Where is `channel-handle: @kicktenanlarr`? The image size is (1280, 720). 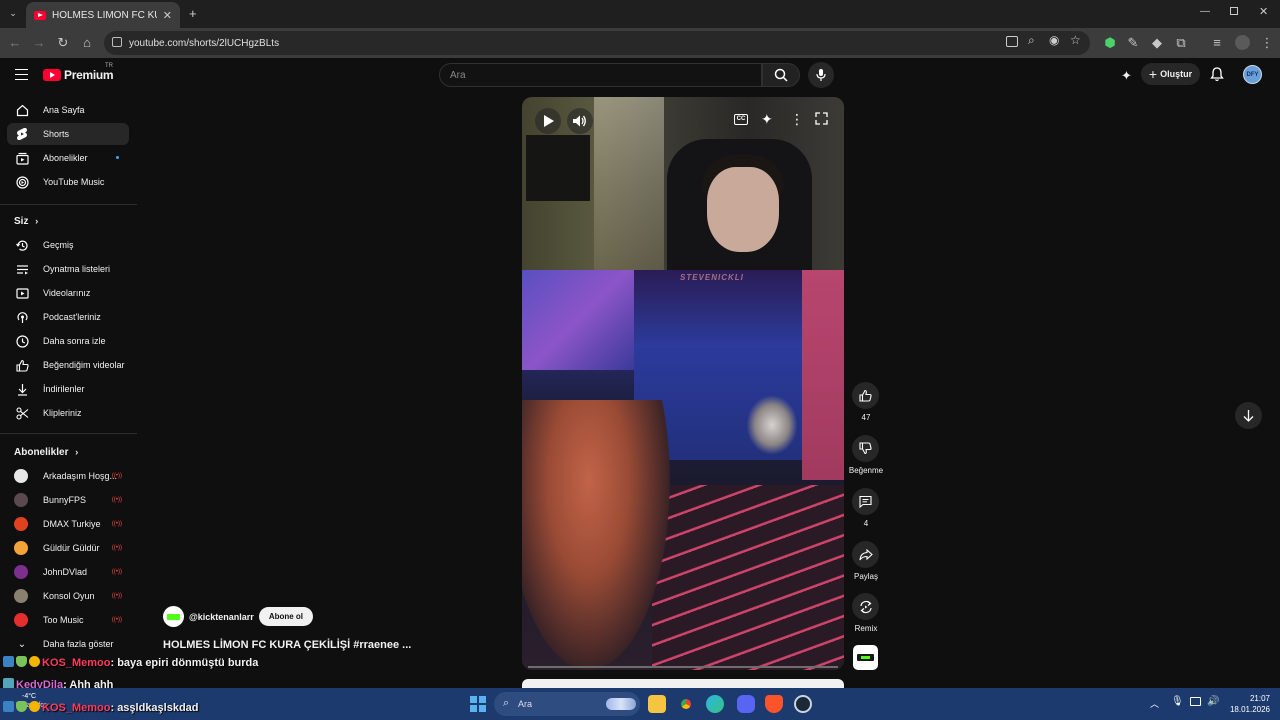 channel-handle: @kicktenanlarr is located at coordinates (221, 617).